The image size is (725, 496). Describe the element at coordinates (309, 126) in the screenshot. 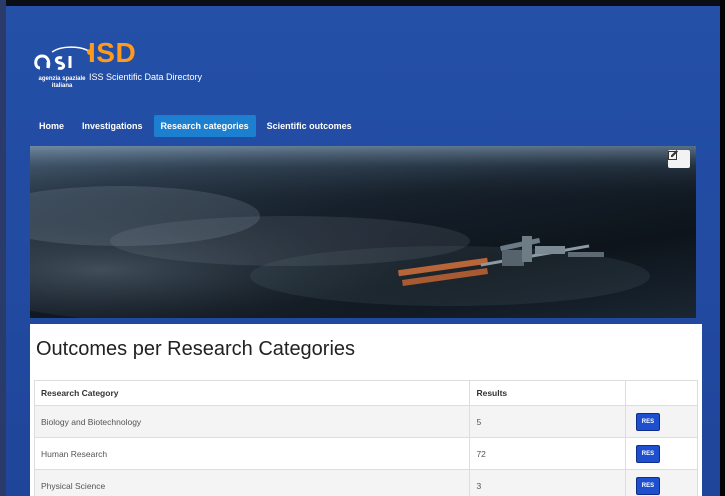

I see `nav-scientific-outcomes: Scientific outcomes` at that location.